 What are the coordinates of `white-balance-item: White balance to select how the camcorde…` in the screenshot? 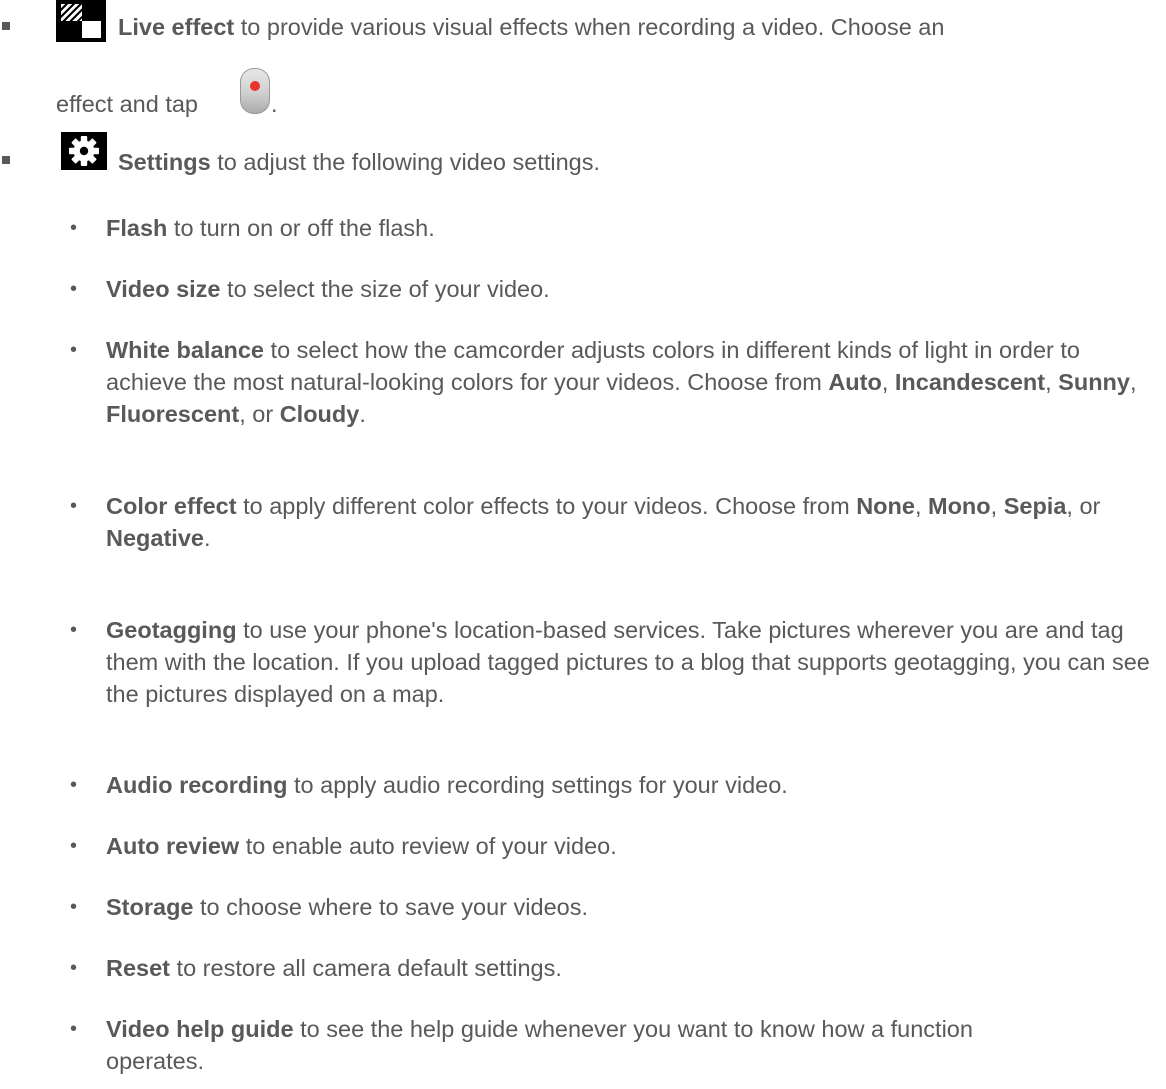 It's located at (621, 382).